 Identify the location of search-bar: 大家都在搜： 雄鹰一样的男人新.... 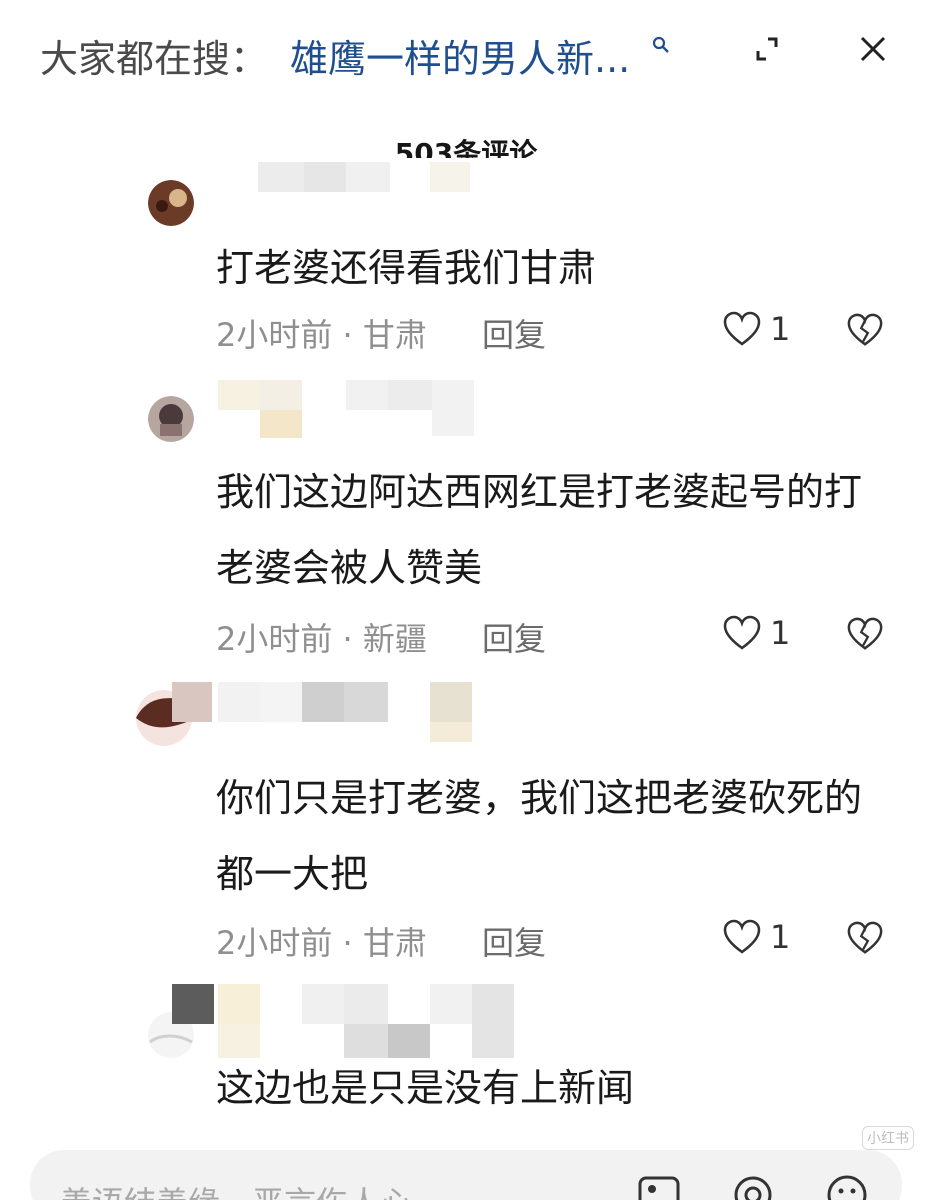
(466, 54).